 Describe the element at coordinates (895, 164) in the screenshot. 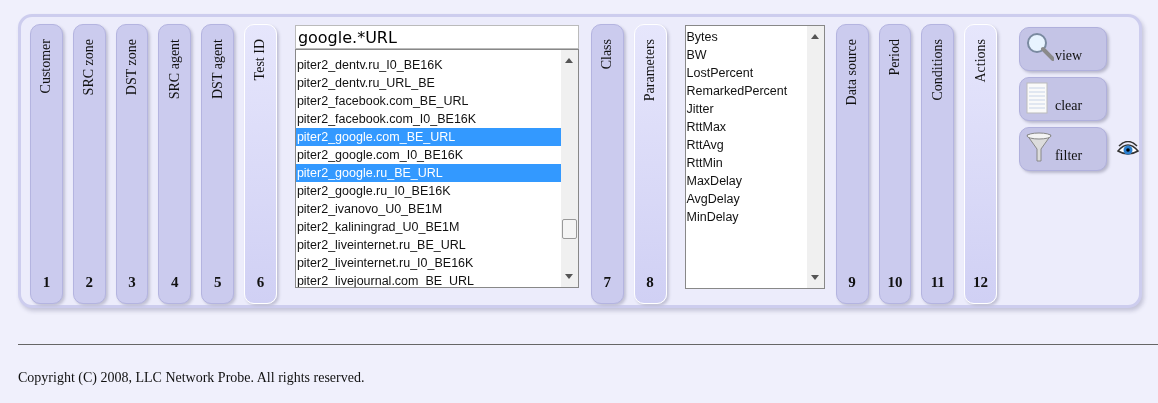

I see `vertical-tab: Period 10` at that location.